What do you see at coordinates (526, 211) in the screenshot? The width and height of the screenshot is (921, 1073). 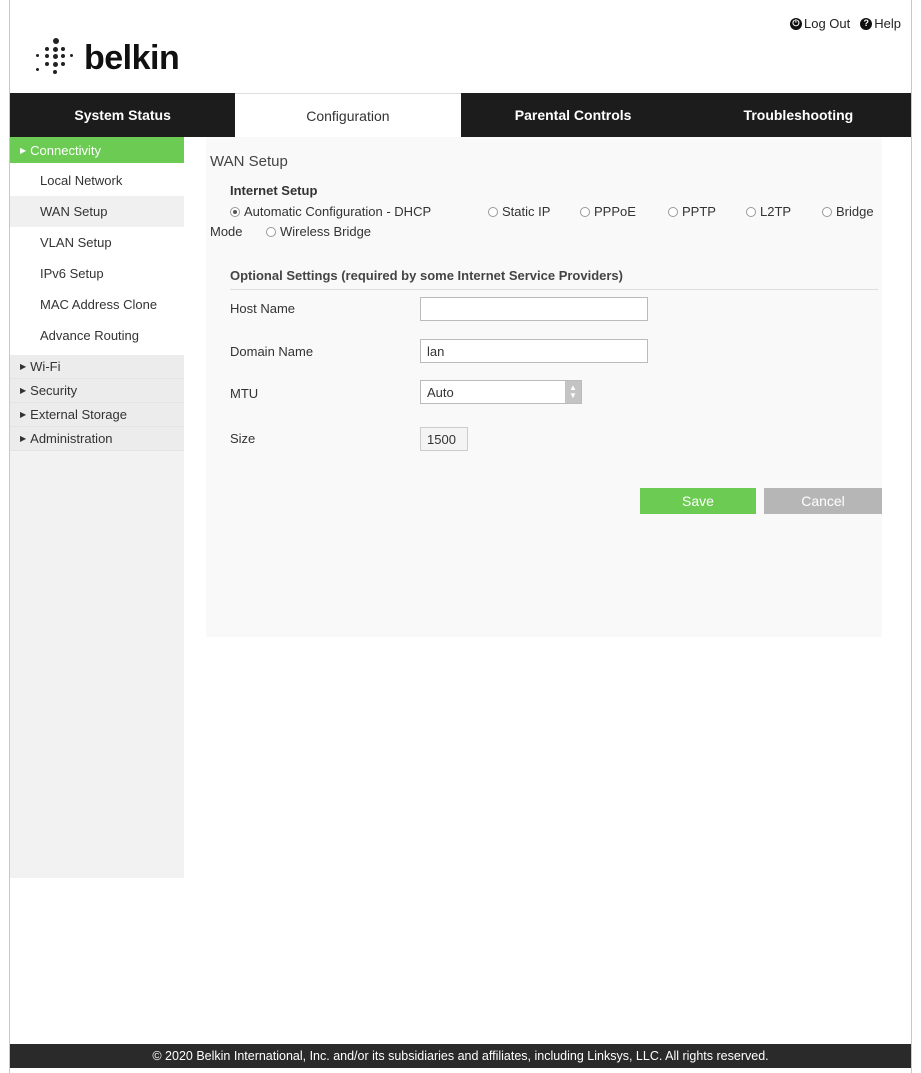 I see `radio-label: Static IP` at bounding box center [526, 211].